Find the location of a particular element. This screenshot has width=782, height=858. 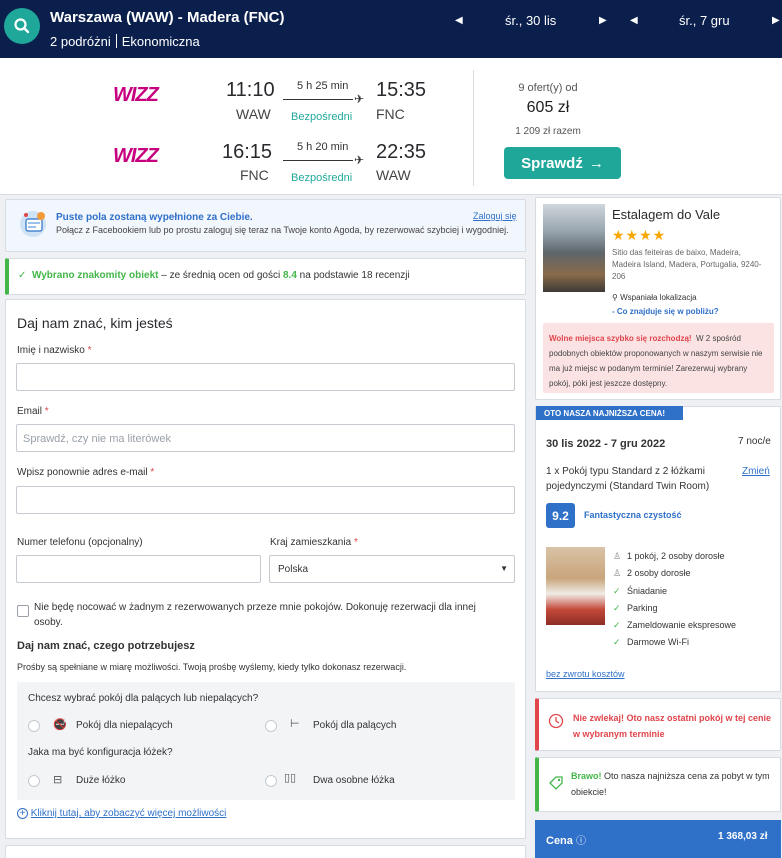

alert-strong: Wolne miejsca szybko się rozchodzą! is located at coordinates (620, 338).